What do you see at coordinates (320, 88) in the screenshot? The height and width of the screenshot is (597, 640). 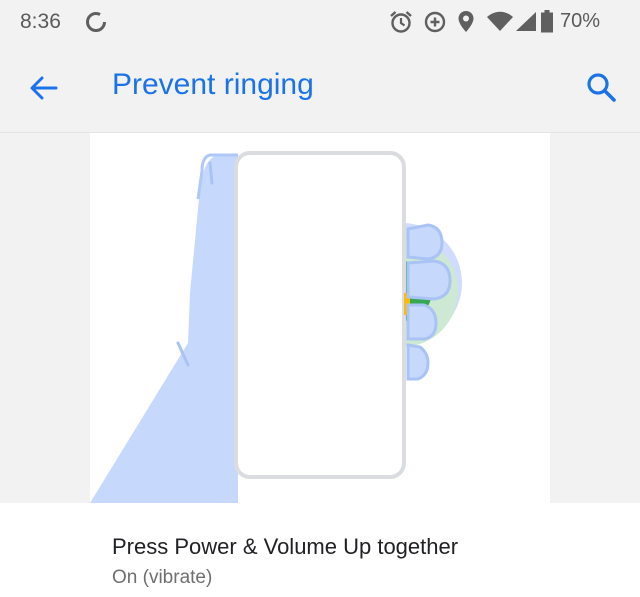 I see `app-bar: Prevent ringing` at bounding box center [320, 88].